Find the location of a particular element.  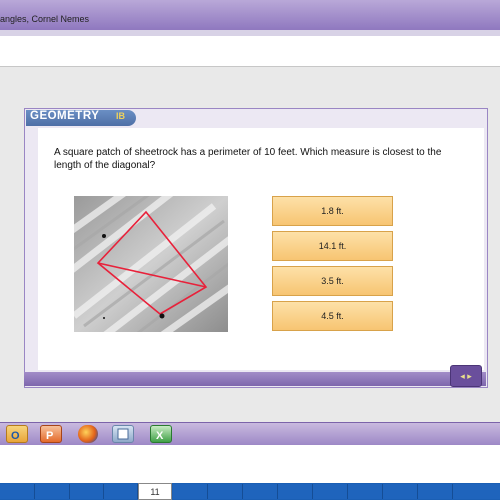

outlook-icon: O is located at coordinates (17, 434).